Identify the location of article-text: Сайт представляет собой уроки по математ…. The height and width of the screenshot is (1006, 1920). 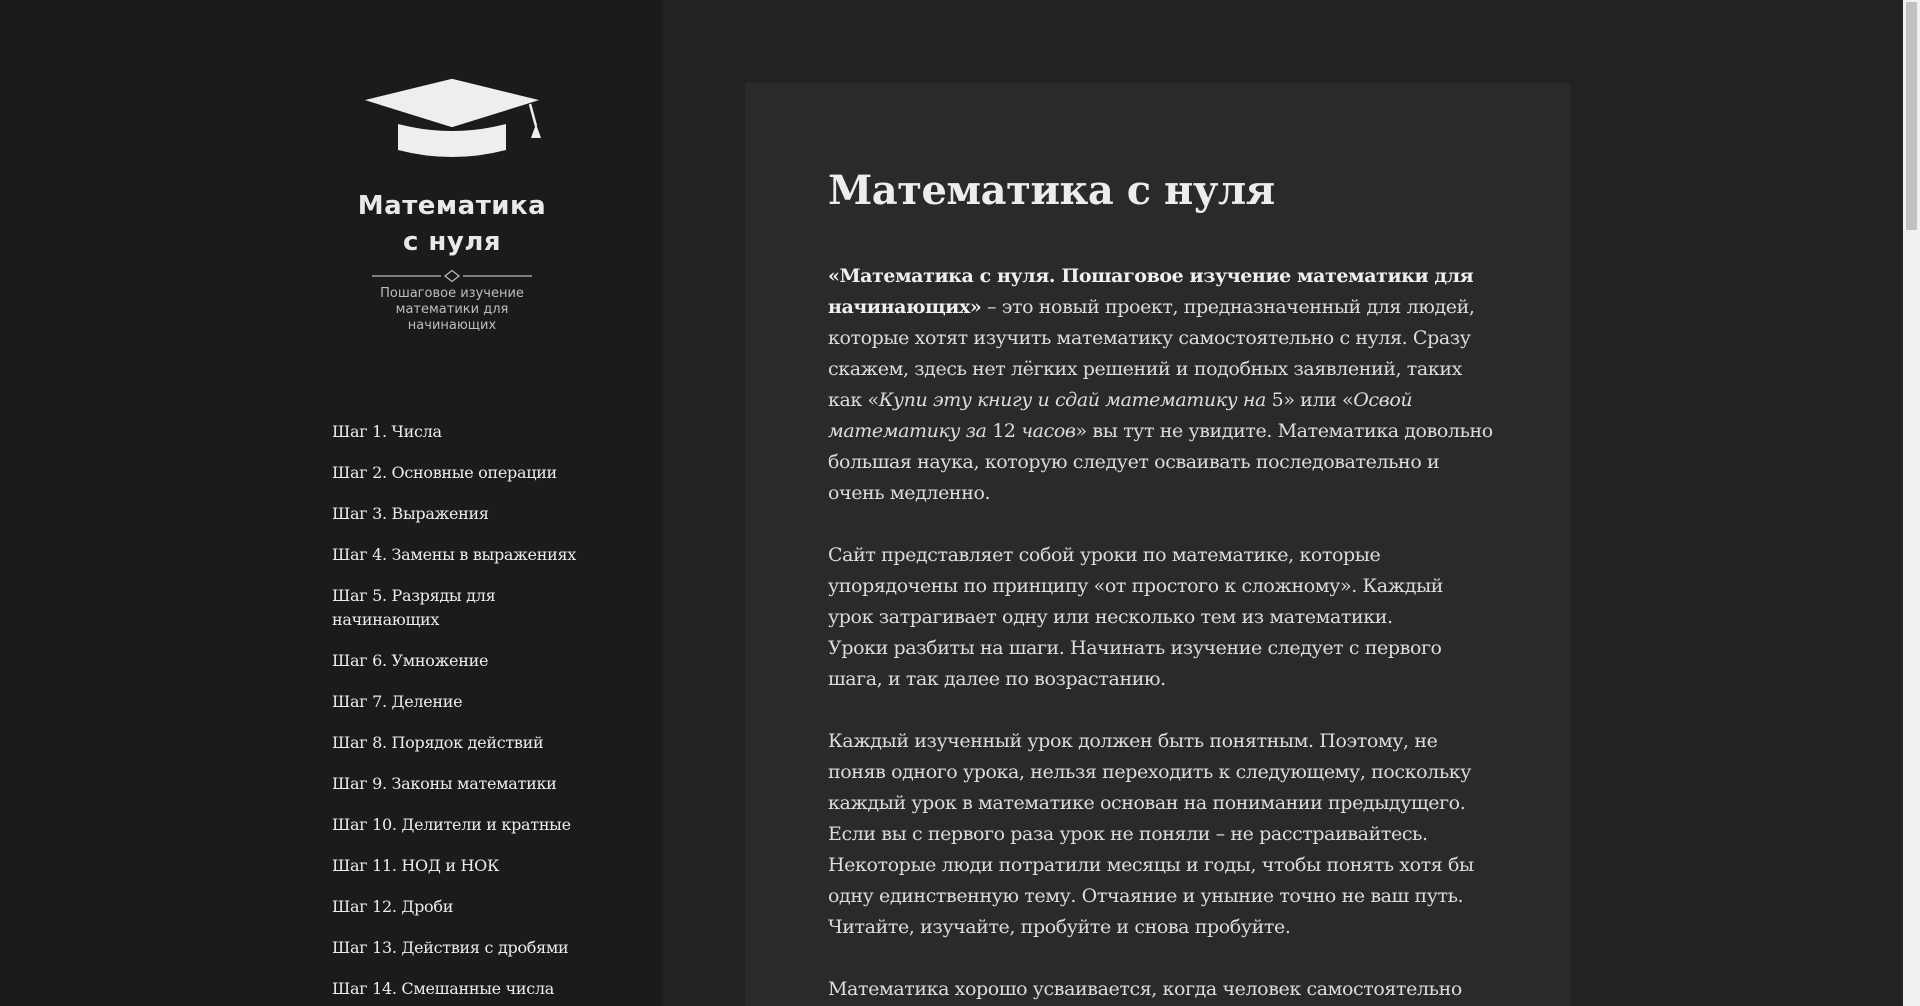
(1136, 586).